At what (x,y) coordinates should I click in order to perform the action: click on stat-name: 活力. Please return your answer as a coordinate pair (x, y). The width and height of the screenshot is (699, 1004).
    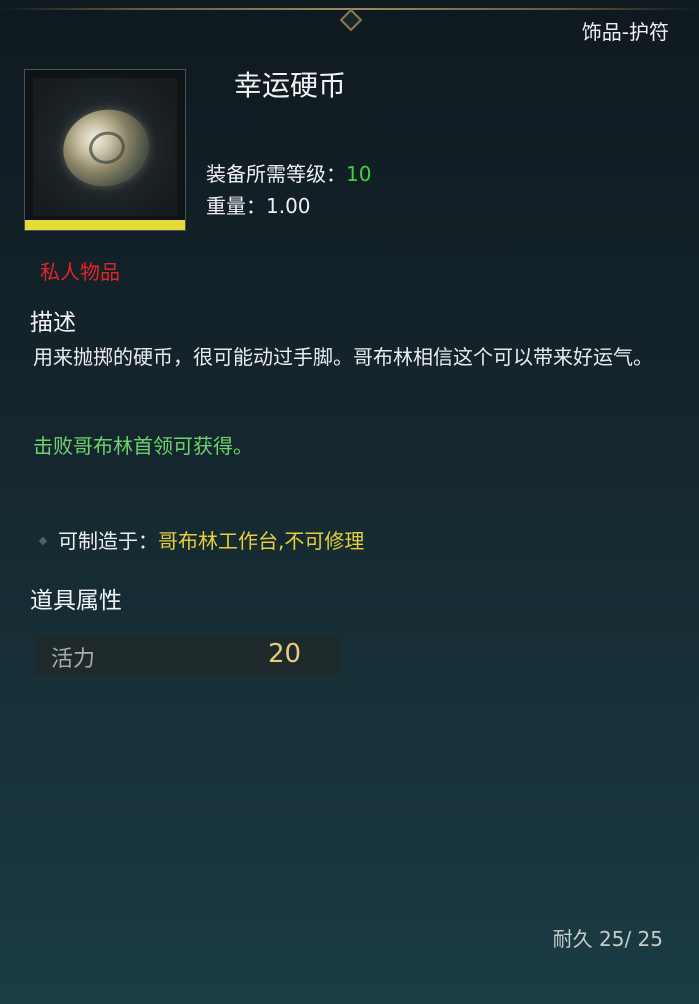
    Looking at the image, I should click on (73, 659).